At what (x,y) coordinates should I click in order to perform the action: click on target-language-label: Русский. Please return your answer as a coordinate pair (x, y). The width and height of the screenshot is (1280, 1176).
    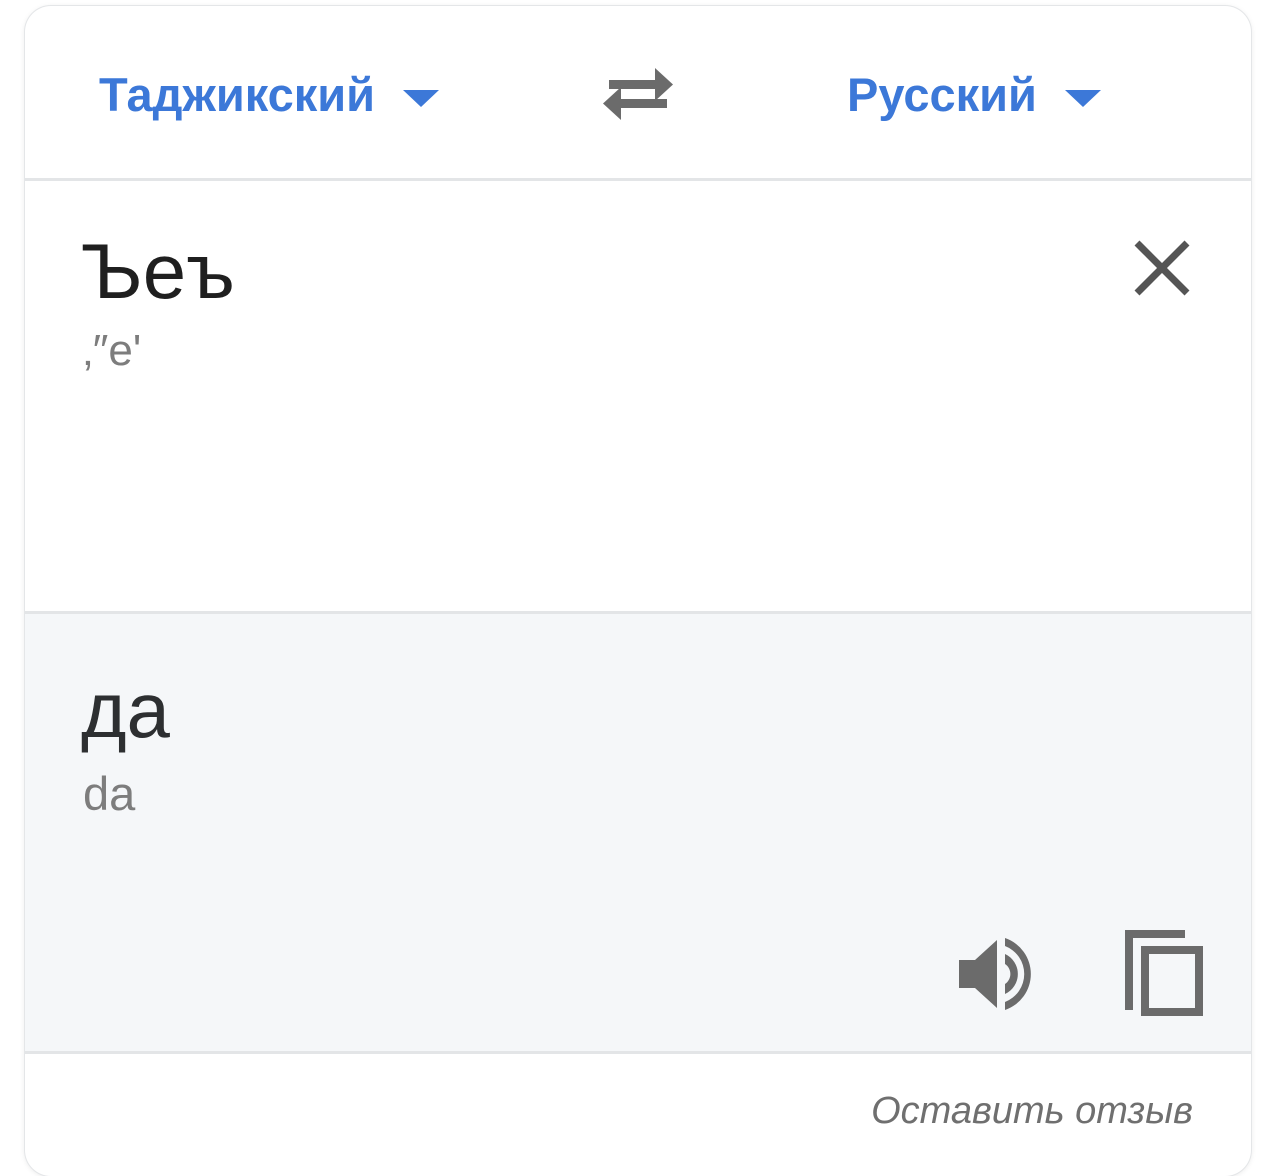
    Looking at the image, I should click on (942, 94).